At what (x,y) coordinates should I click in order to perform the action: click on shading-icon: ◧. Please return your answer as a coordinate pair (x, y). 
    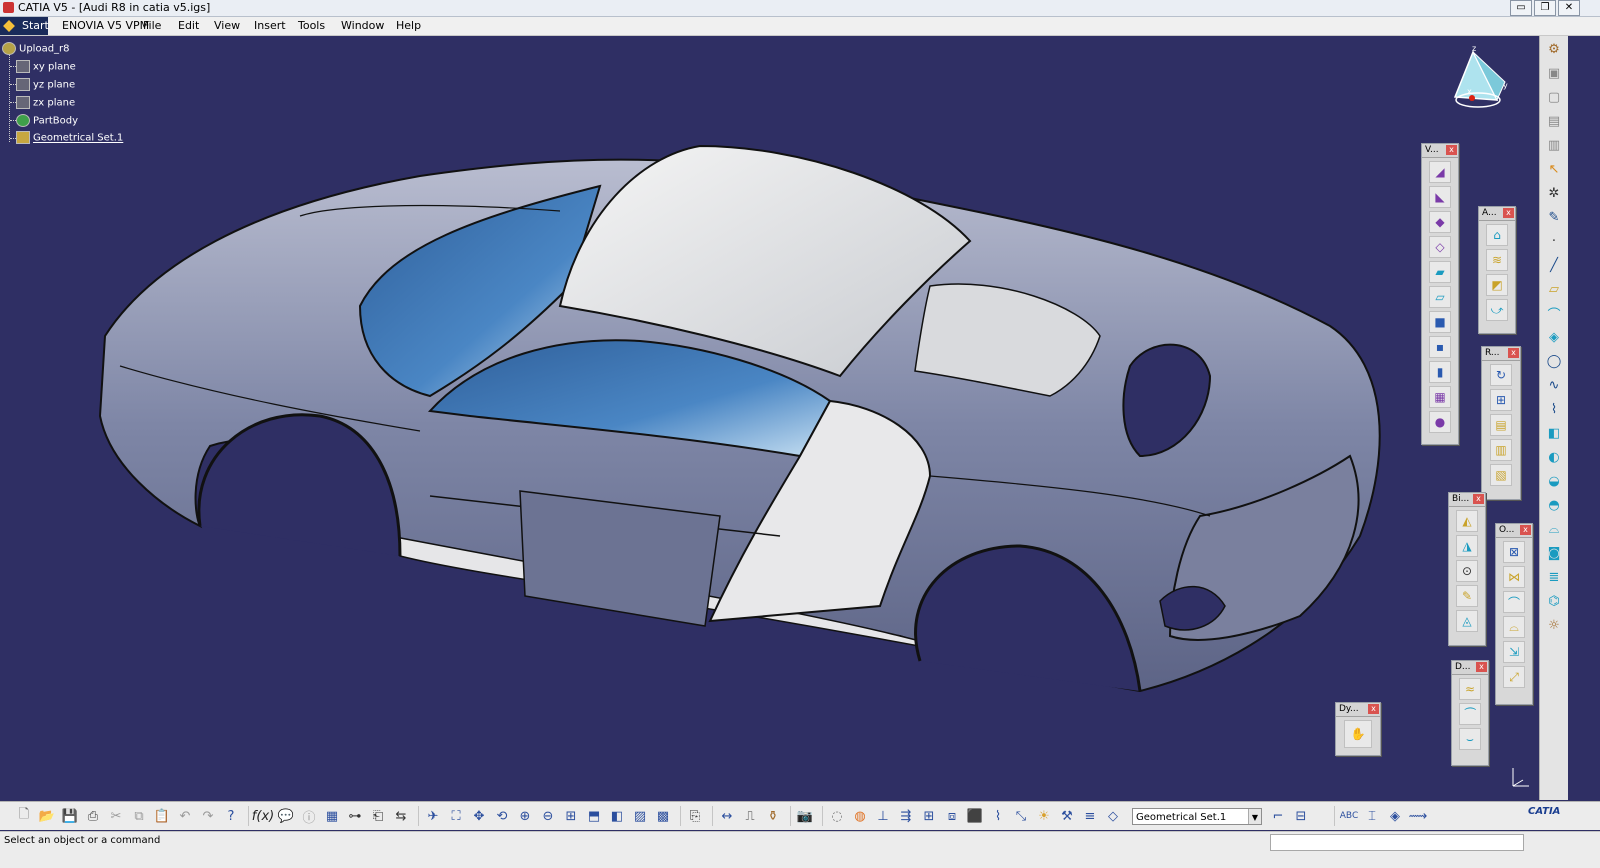
    Looking at the image, I should click on (617, 816).